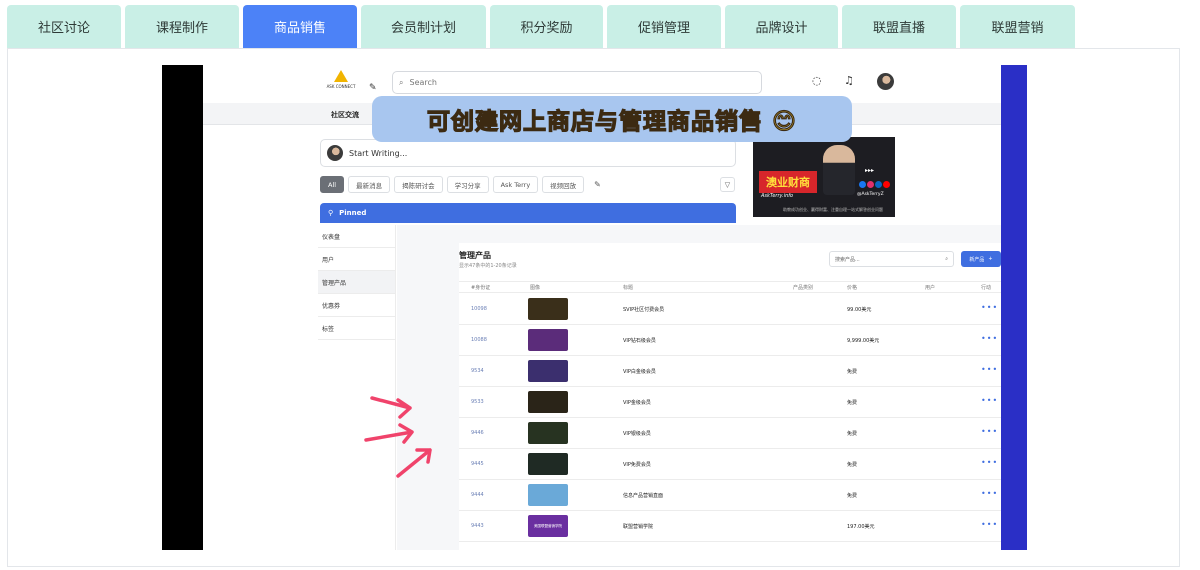 This screenshot has height=570, width=1200. What do you see at coordinates (64, 26) in the screenshot?
I see `tab-community: 社区讨论` at bounding box center [64, 26].